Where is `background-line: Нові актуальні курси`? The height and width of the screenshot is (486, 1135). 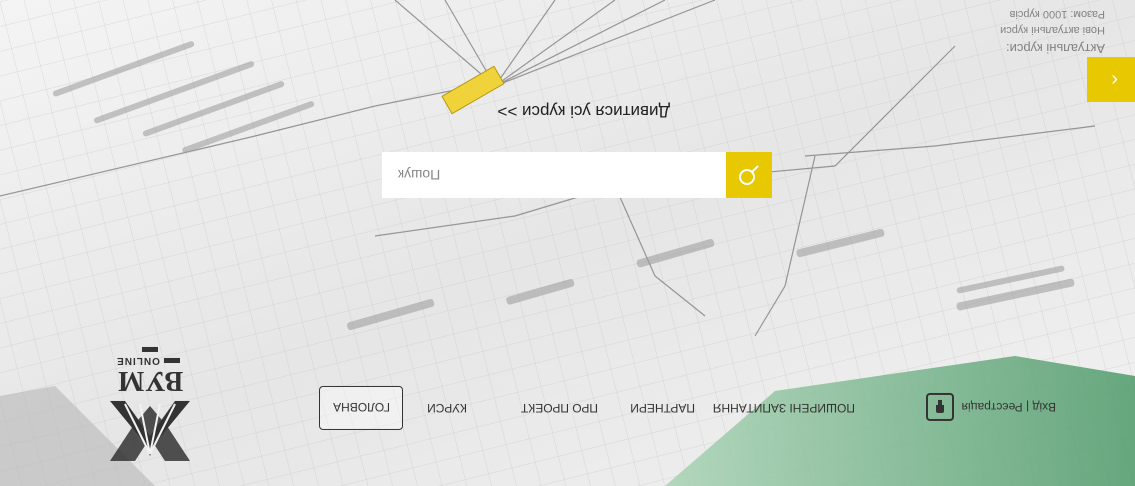 background-line: Нові актуальні курси is located at coordinates (1052, 30).